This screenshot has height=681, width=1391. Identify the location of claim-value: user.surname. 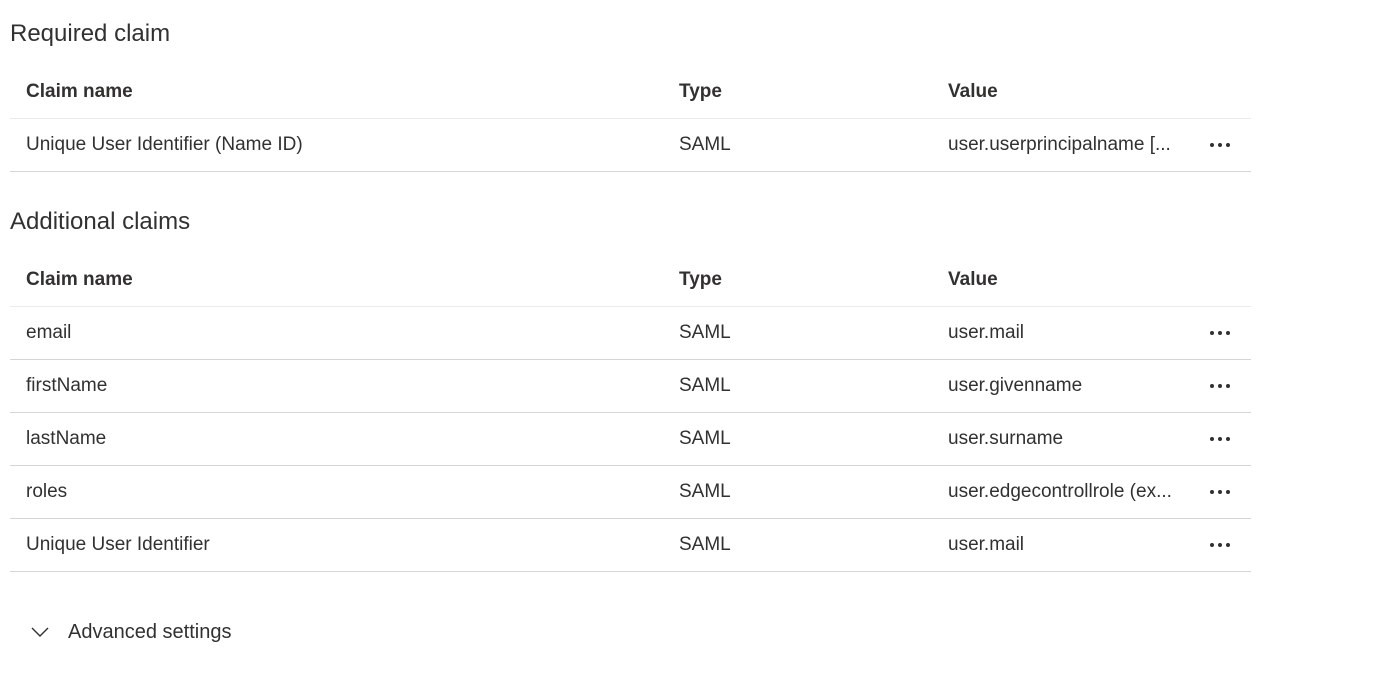
(1006, 438).